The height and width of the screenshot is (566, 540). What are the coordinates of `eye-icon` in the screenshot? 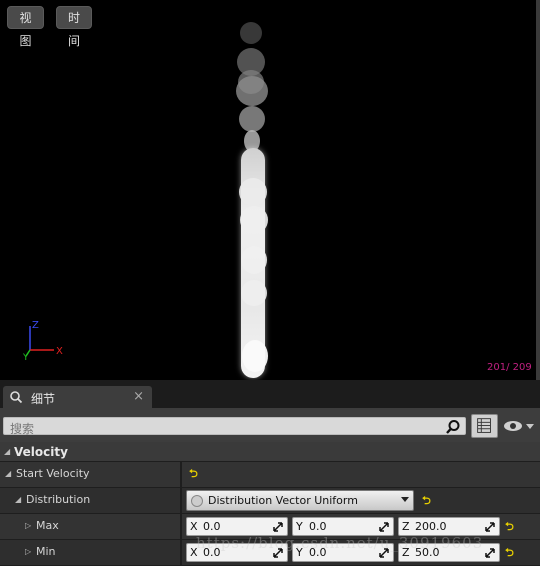 It's located at (519, 426).